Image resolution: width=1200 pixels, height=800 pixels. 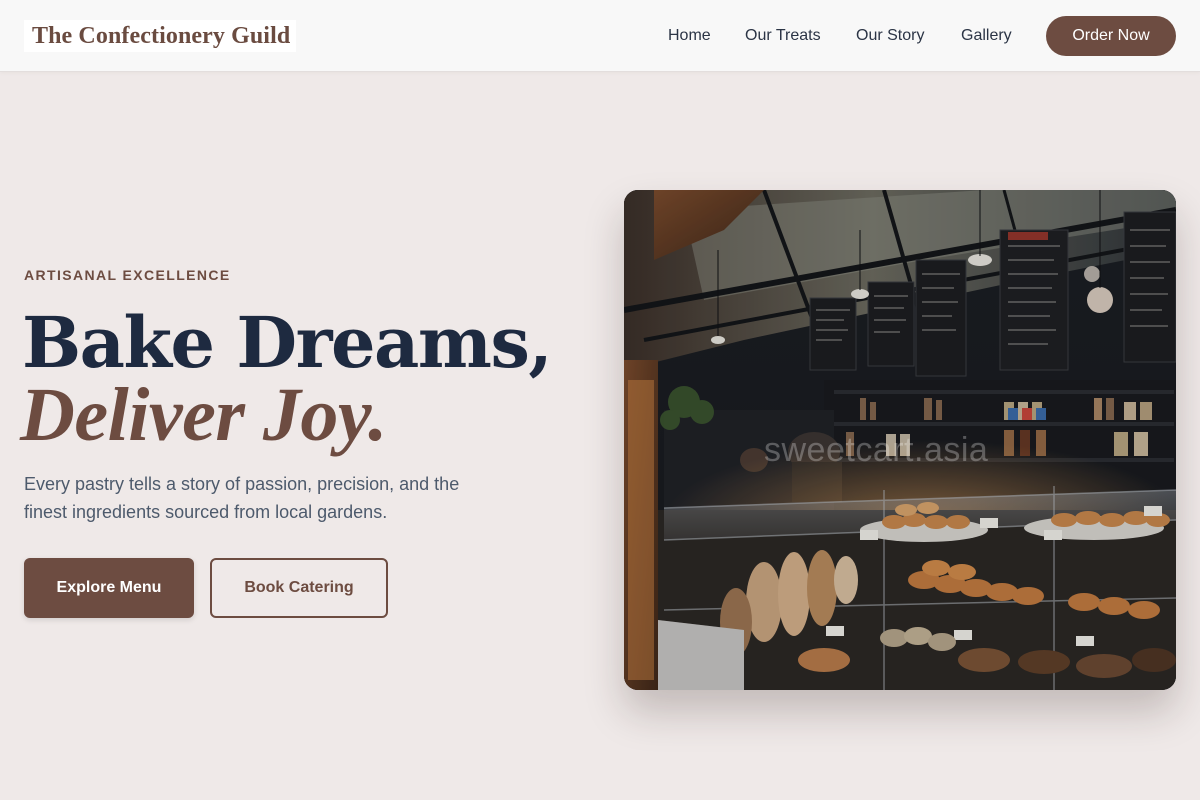 I want to click on hero-headline-line2: Deliver Joy., so click(x=203, y=415).